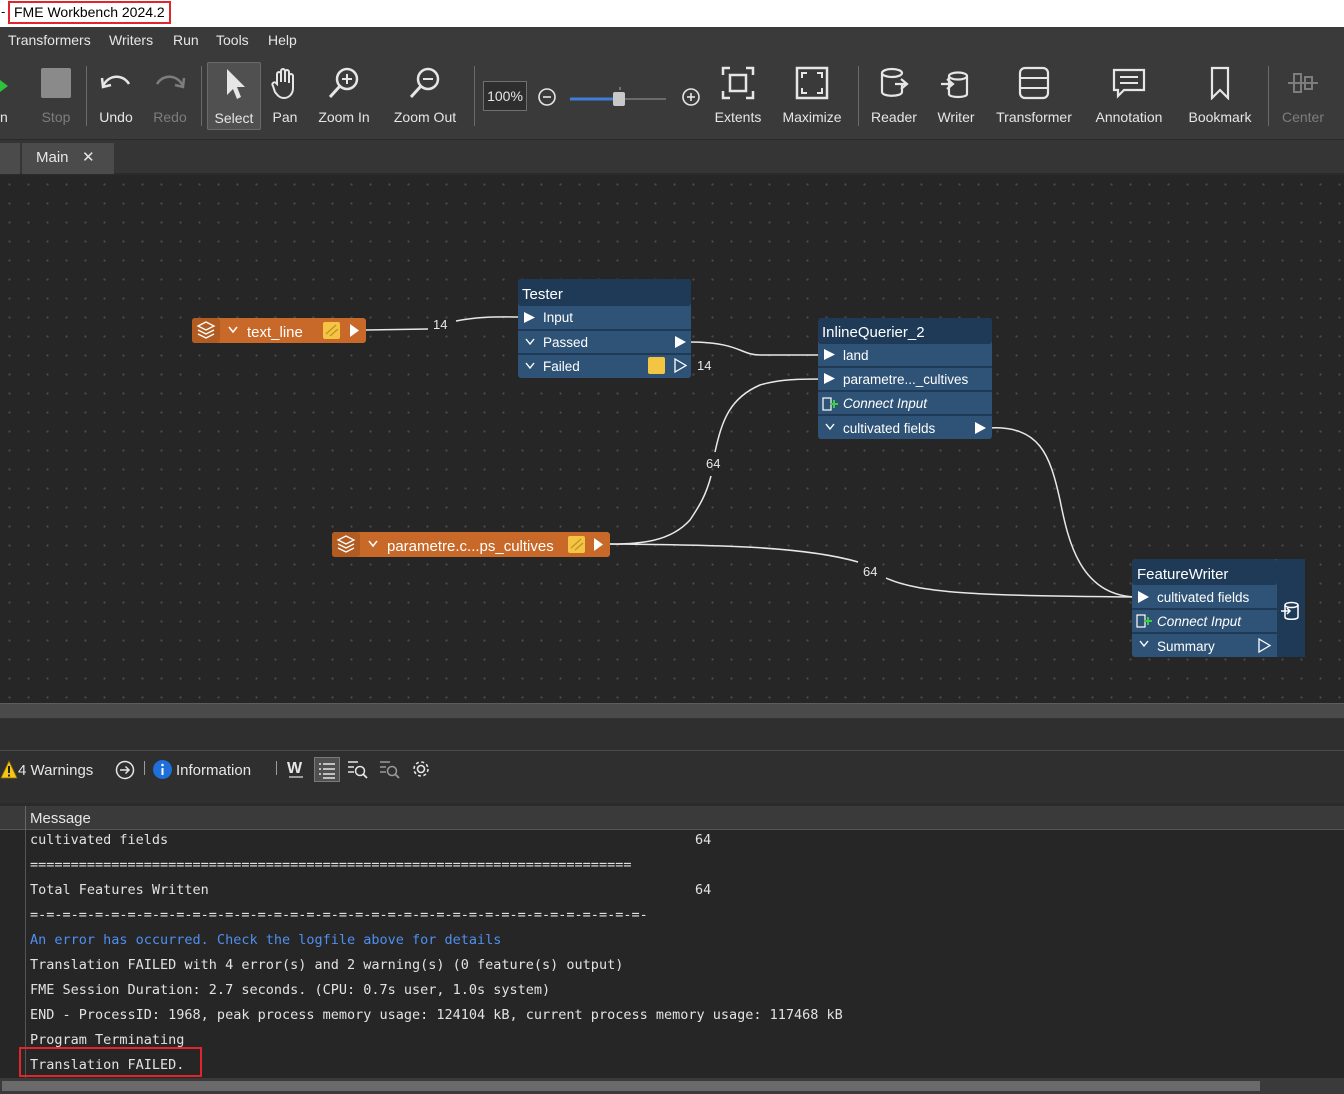  I want to click on undo-button: Undo, so click(116, 96).